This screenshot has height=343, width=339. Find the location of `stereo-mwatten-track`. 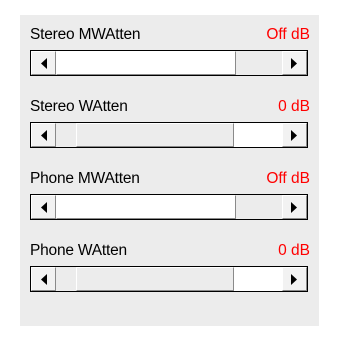

stereo-mwatten-track is located at coordinates (169, 63).